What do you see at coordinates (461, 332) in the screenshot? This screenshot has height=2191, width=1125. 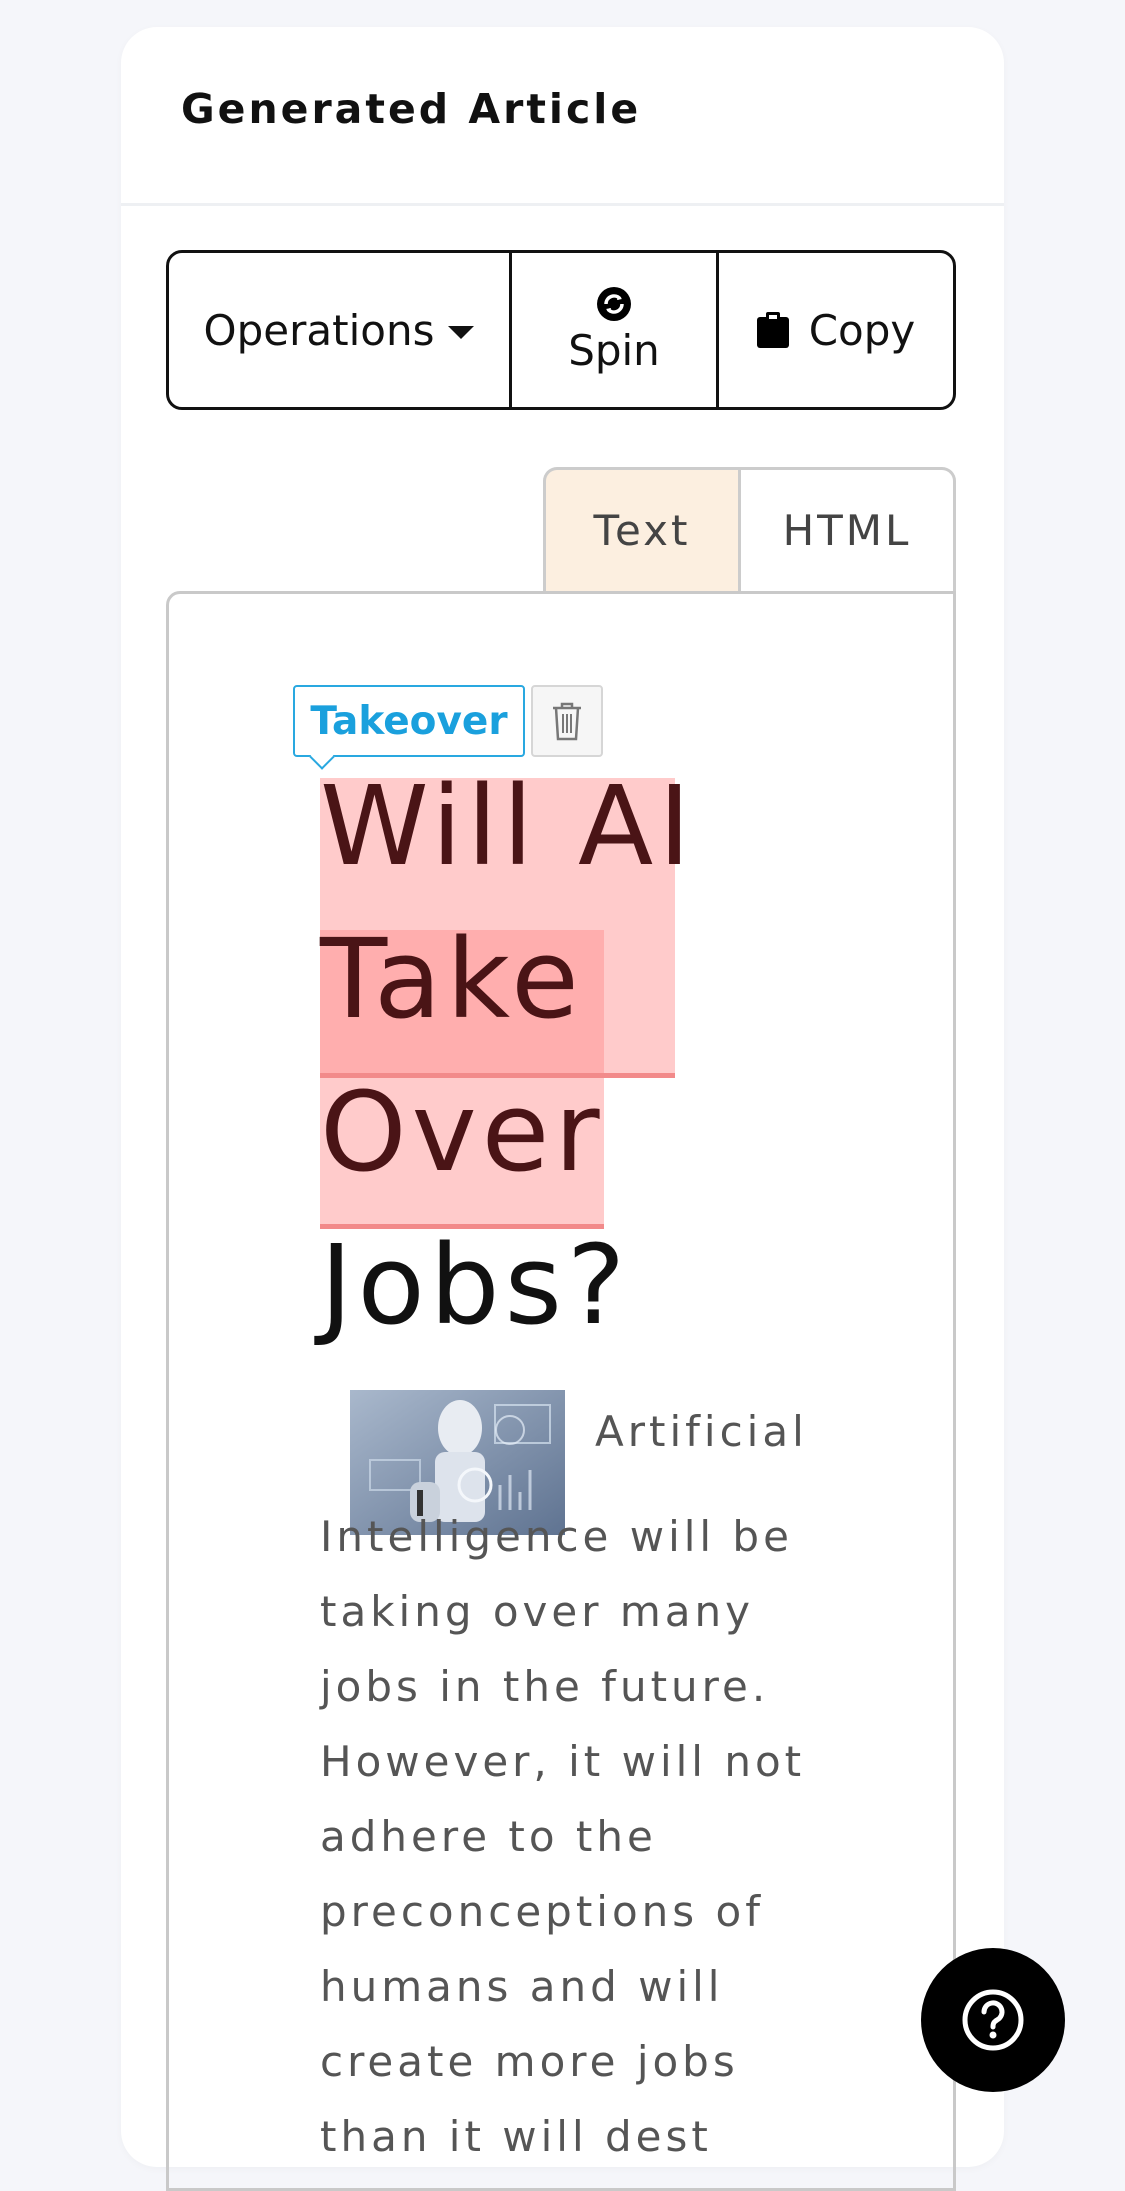 I see `caret-down-icon` at bounding box center [461, 332].